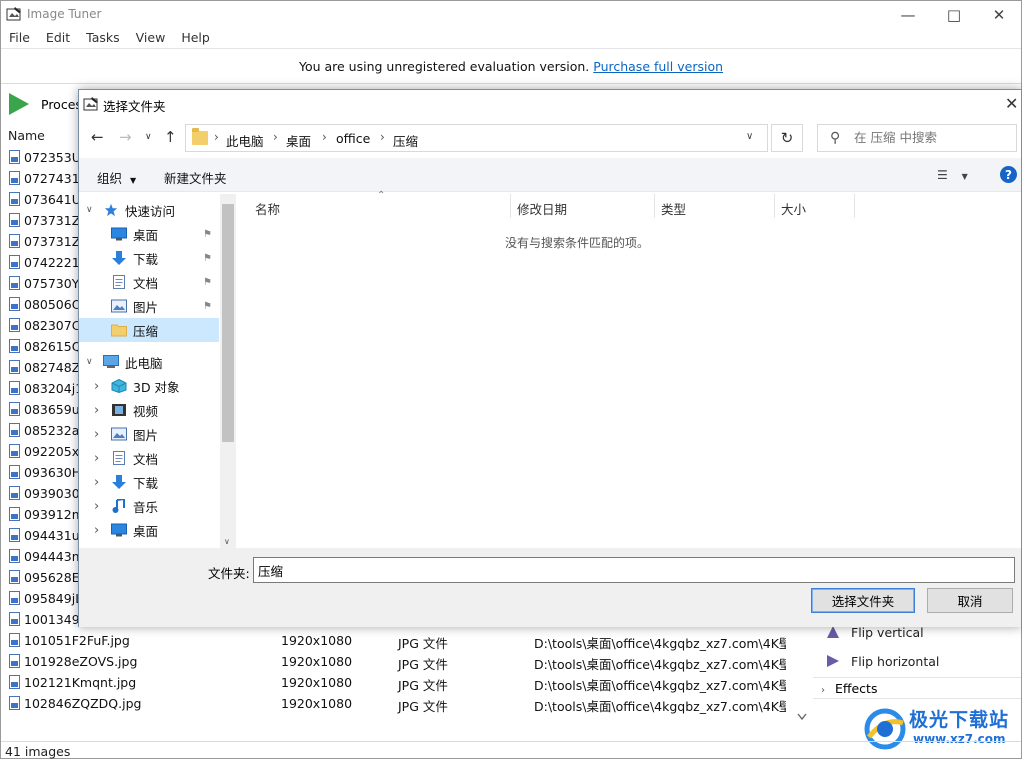 The width and height of the screenshot is (1022, 759). What do you see at coordinates (53, 472) in the screenshot?
I see `file-name: 093630H` at bounding box center [53, 472].